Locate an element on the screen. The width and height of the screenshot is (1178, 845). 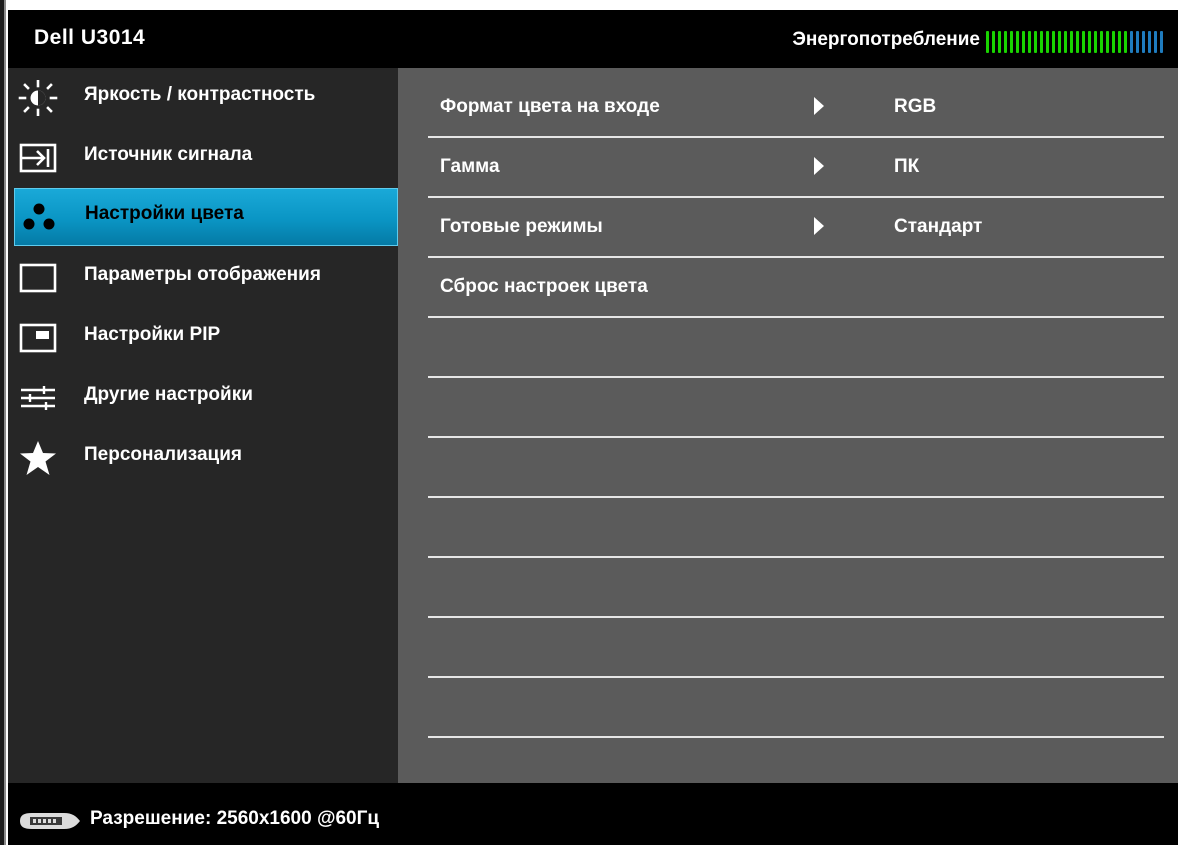
input-source-icon is located at coordinates (38, 158).